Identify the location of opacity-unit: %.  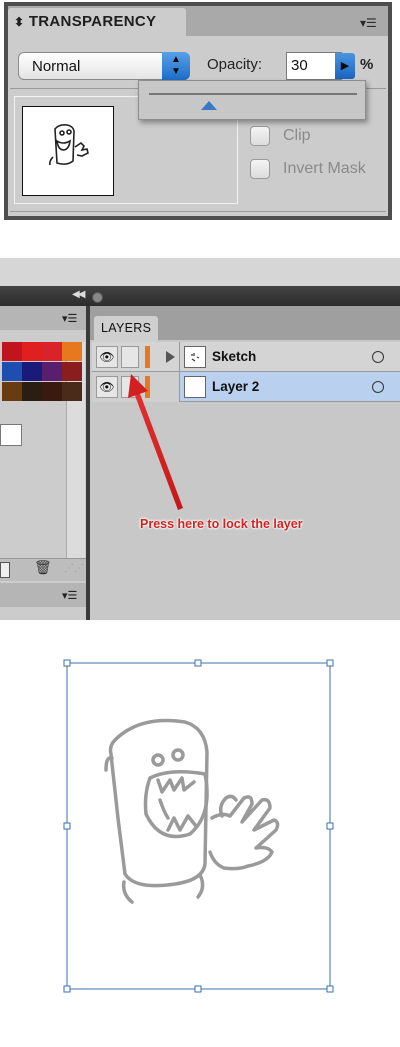
(367, 64).